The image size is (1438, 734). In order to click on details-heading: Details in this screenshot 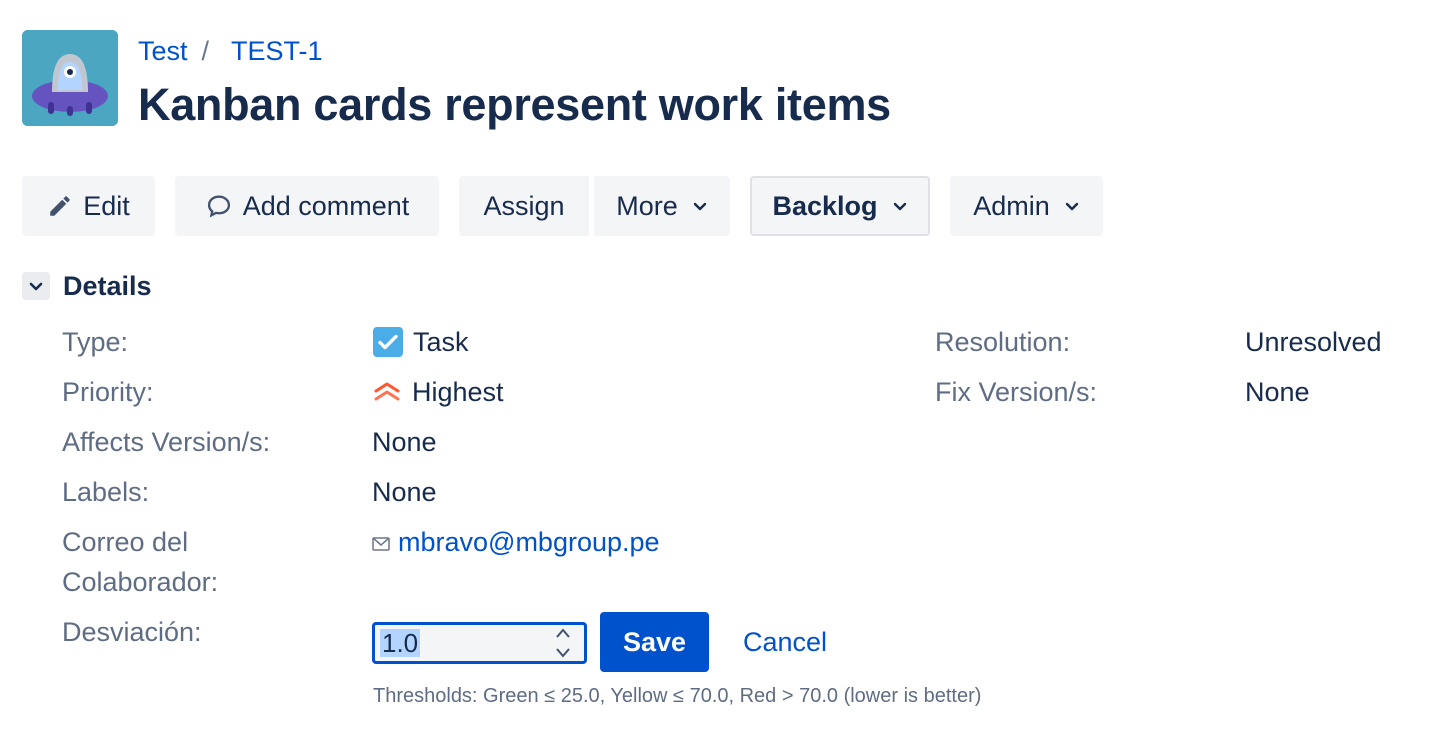, I will do `click(107, 285)`.